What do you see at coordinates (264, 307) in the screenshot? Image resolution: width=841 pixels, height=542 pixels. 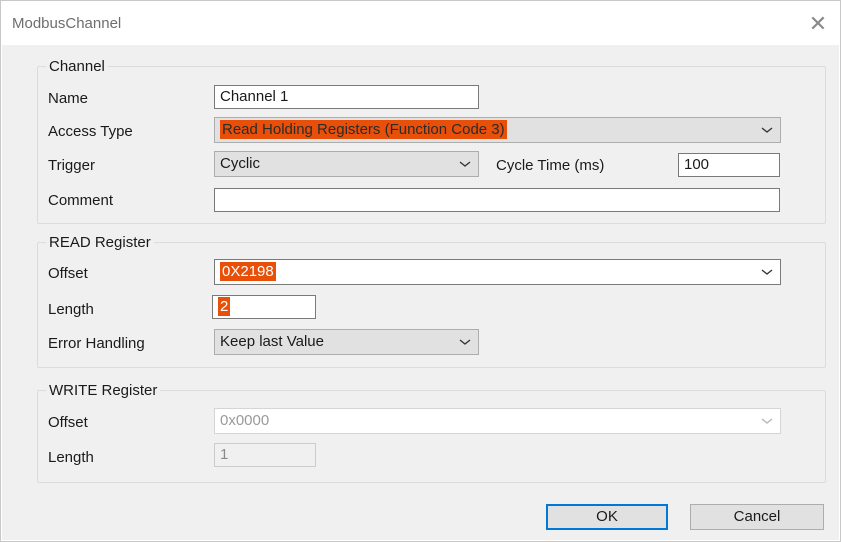 I see `read-length-input: 2` at bounding box center [264, 307].